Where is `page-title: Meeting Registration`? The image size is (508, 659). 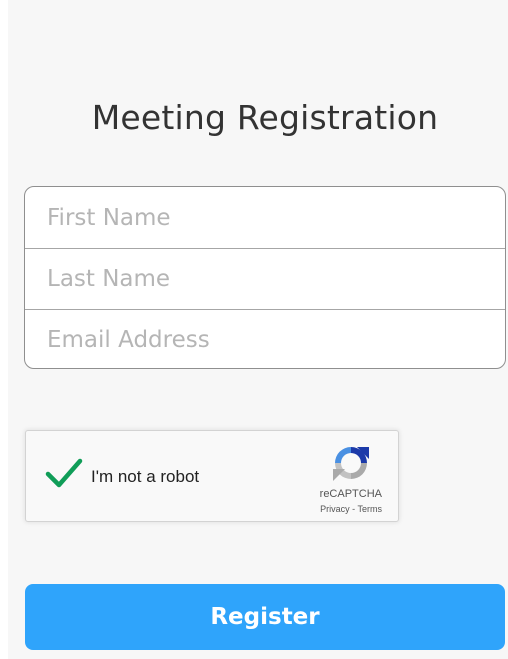 page-title: Meeting Registration is located at coordinates (265, 117).